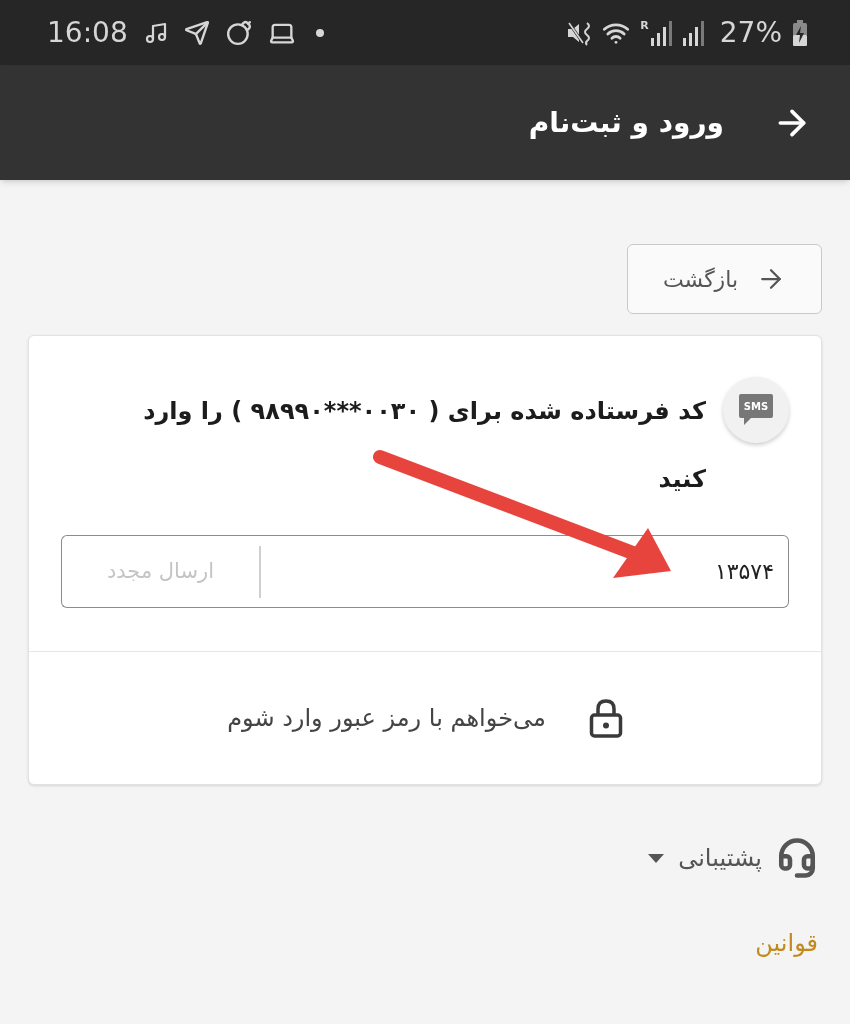 The height and width of the screenshot is (1024, 850). What do you see at coordinates (155, 32) in the screenshot?
I see `music-note-icon` at bounding box center [155, 32].